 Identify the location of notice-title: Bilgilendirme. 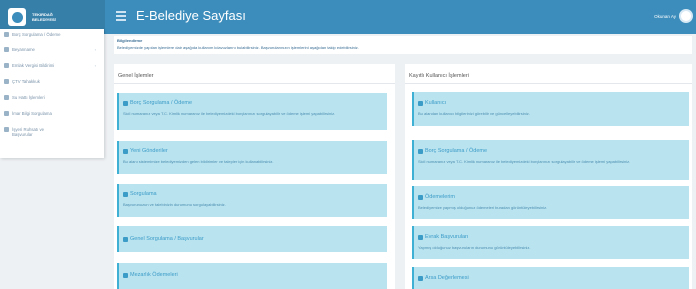
(130, 40).